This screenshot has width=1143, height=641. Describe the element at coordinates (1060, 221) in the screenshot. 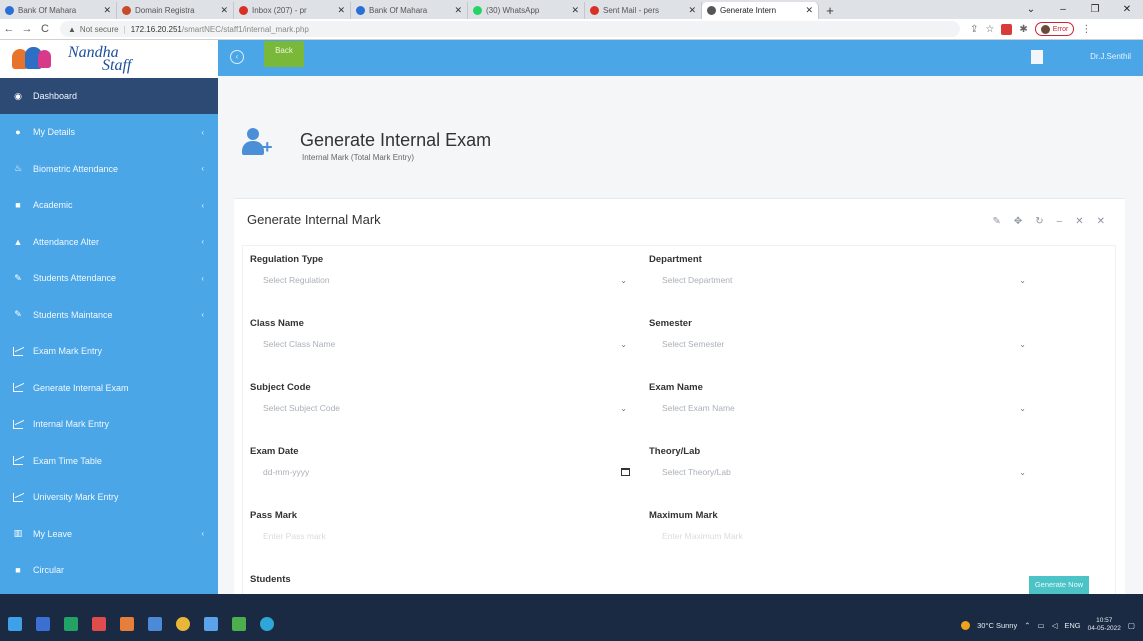

I see `collapse-icon: –` at that location.